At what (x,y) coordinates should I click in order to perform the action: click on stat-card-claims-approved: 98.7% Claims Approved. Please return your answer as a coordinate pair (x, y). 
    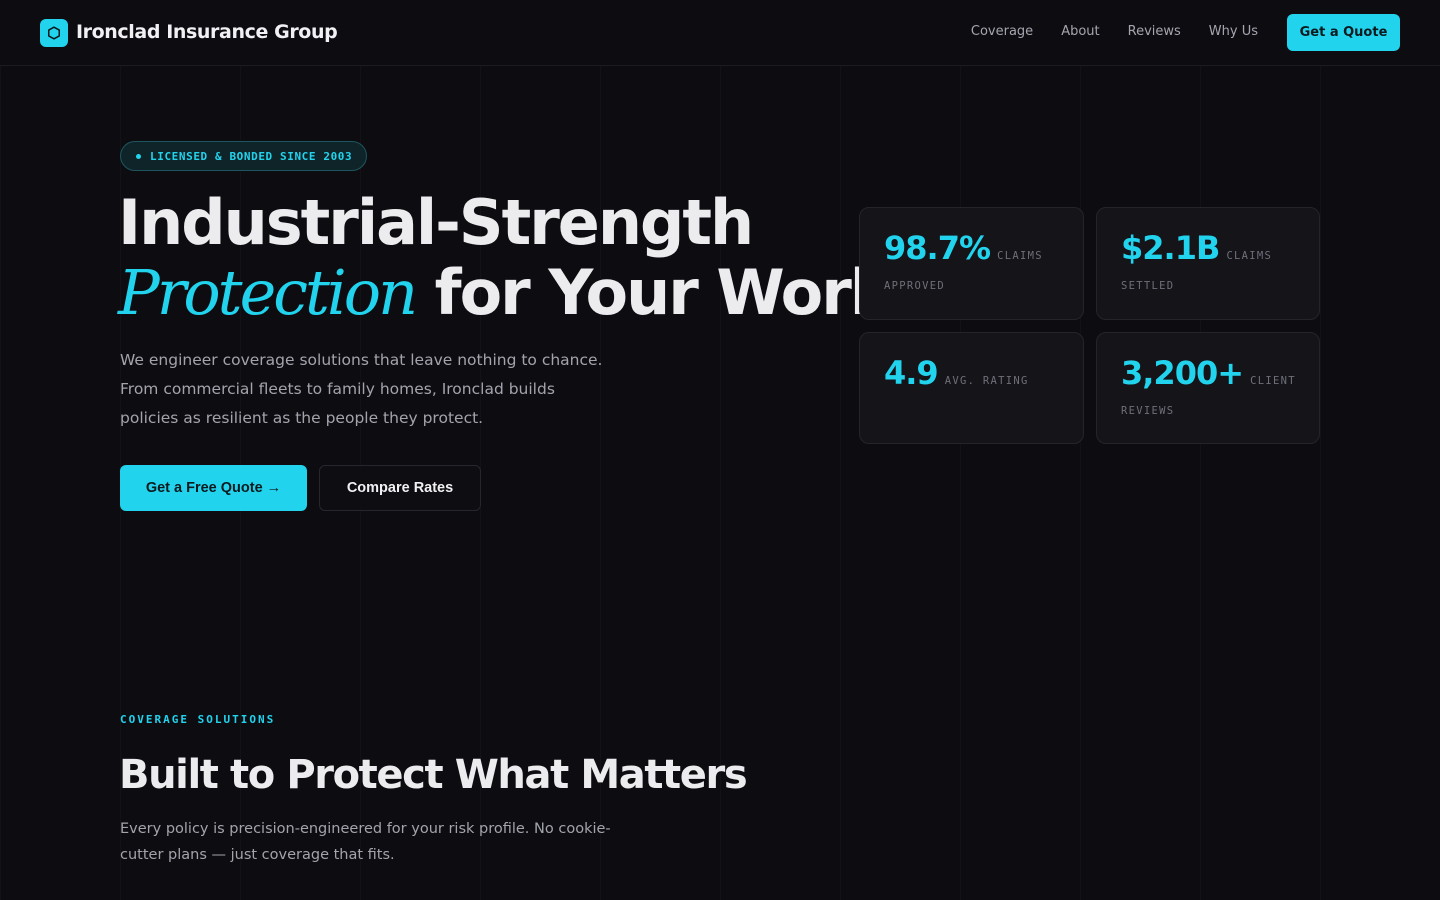
    Looking at the image, I should click on (971, 263).